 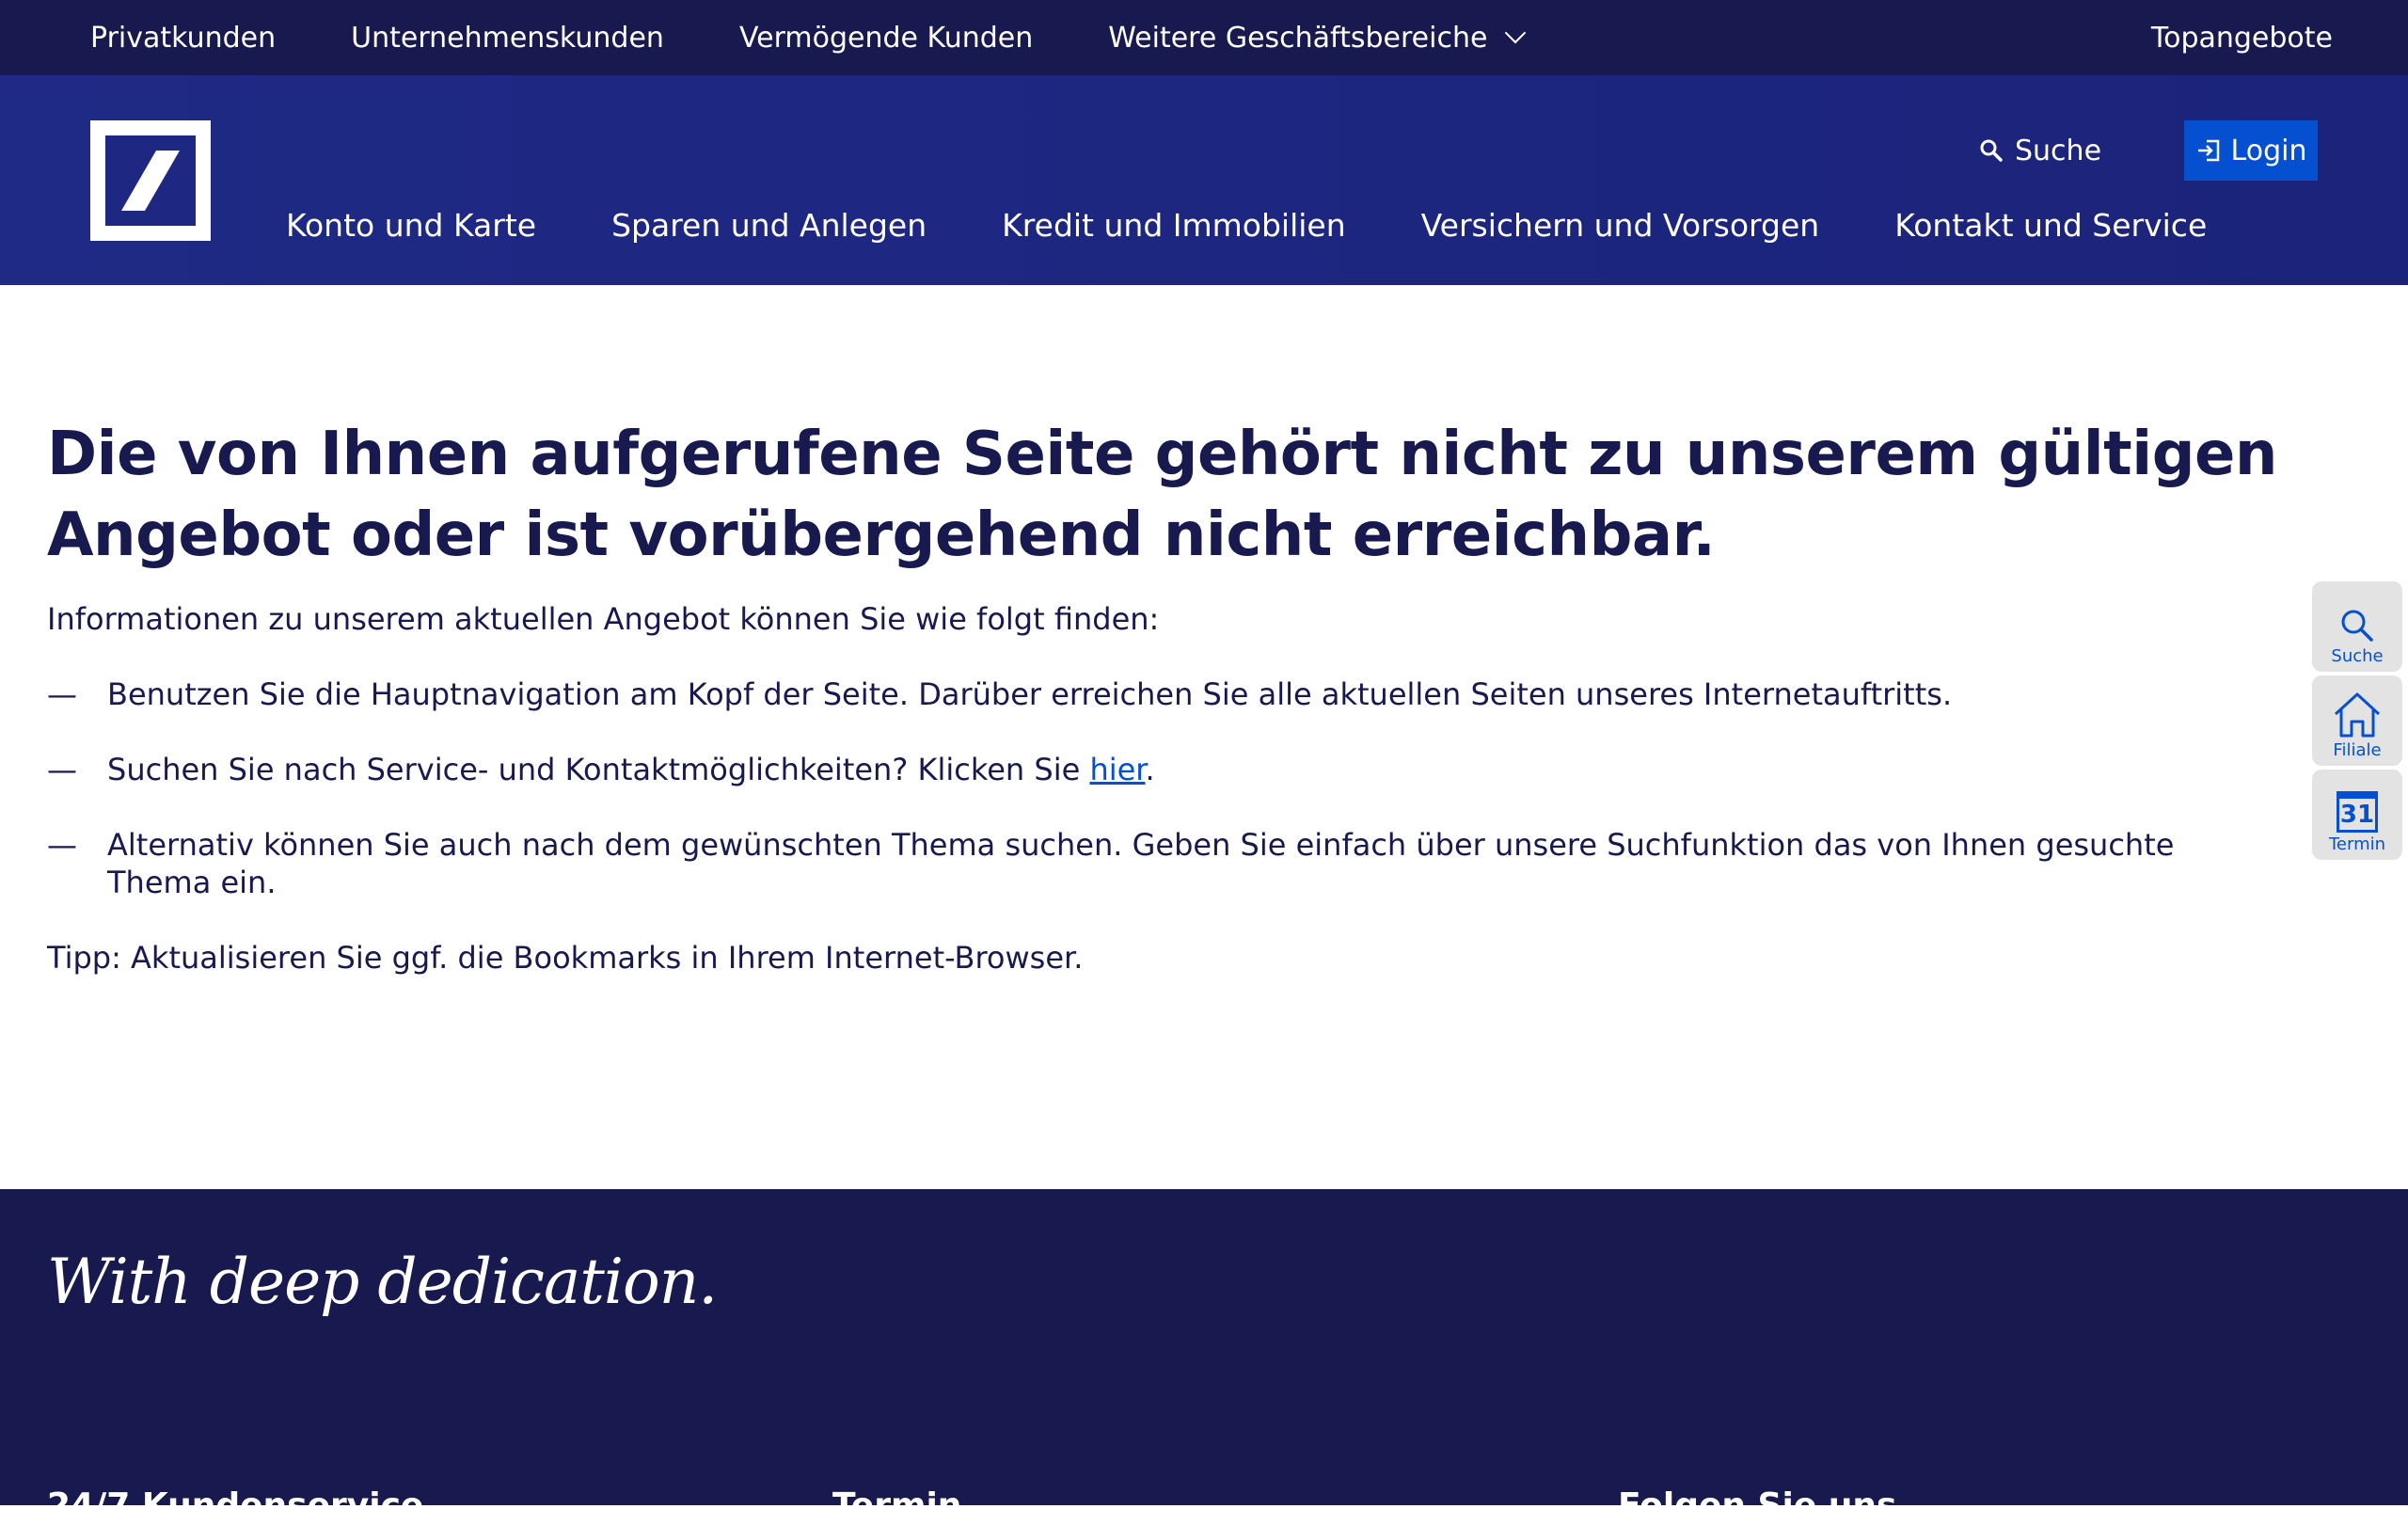 I want to click on side-tool-label: Filiale, so click(x=2358, y=750).